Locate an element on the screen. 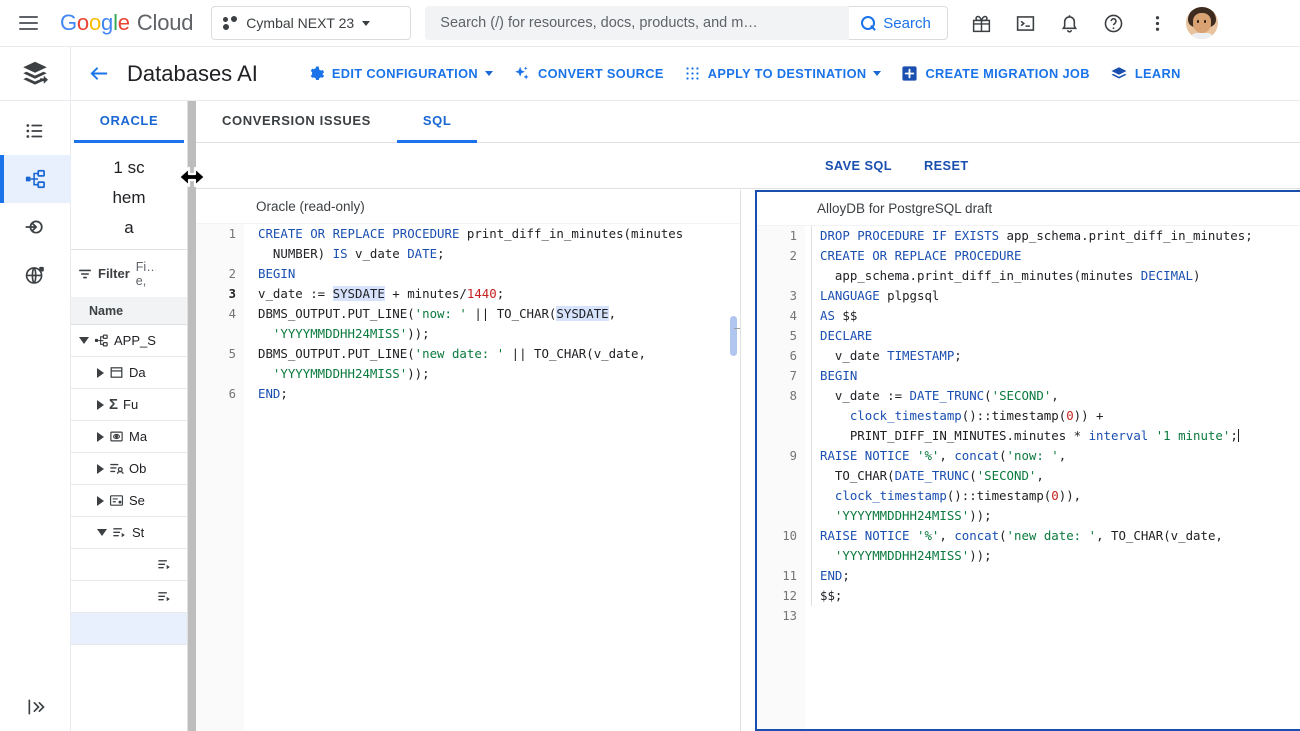  logo-word-cloud: Cloud is located at coordinates (165, 22).